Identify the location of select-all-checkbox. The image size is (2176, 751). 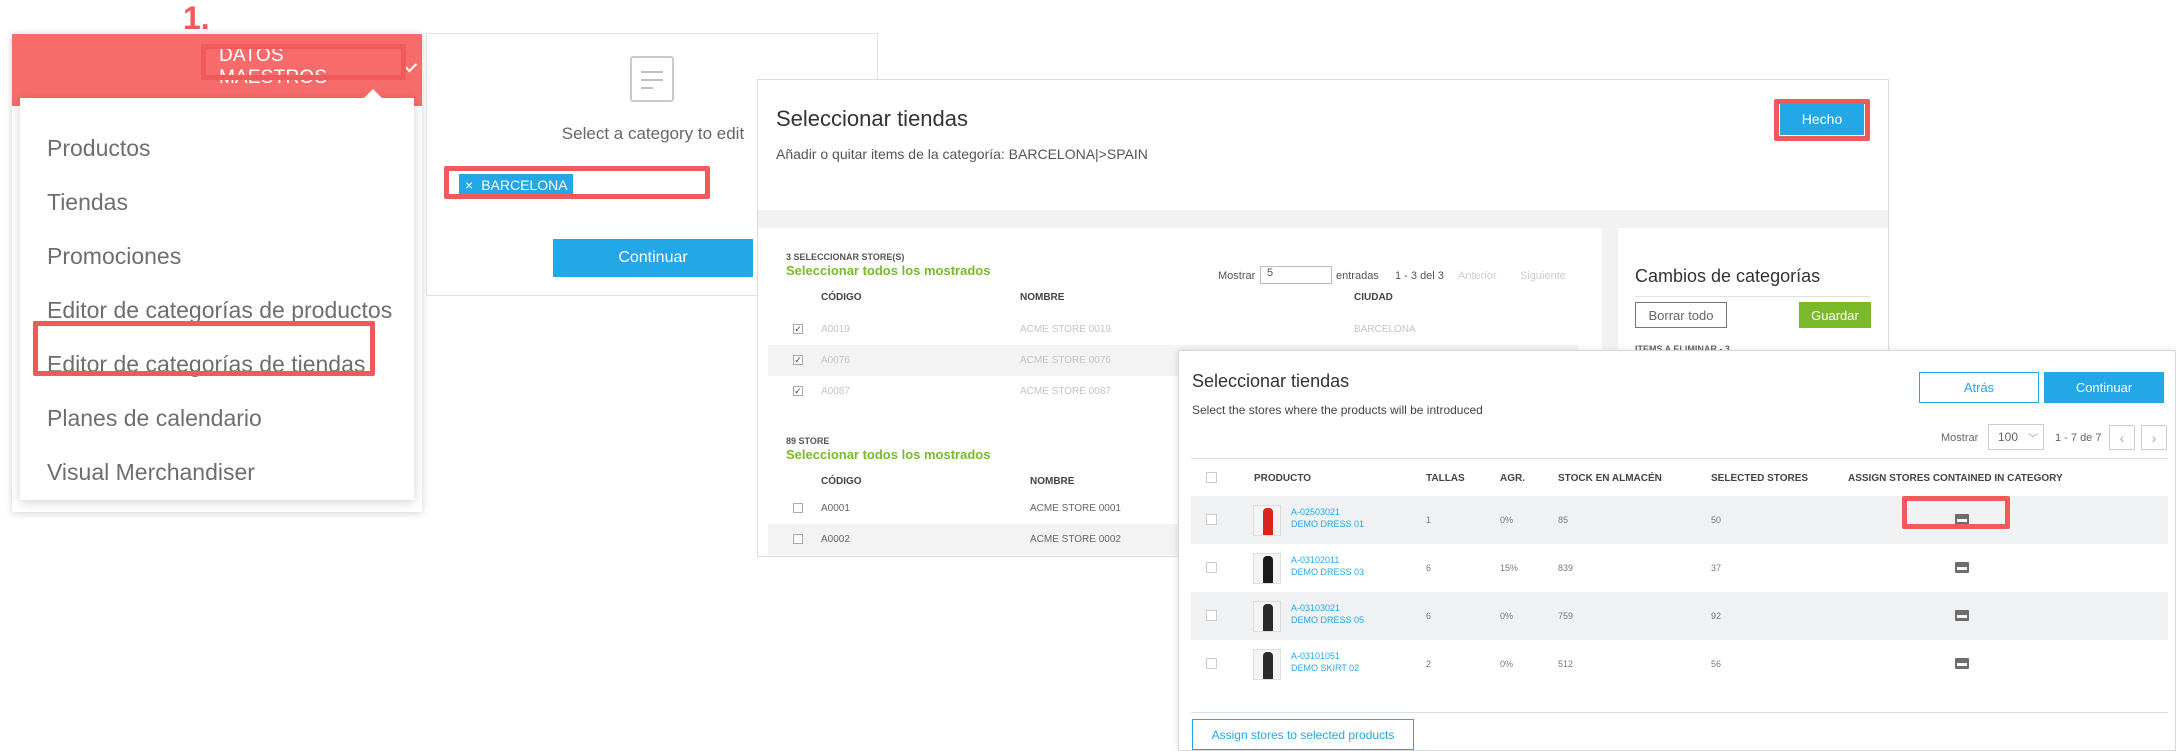
(1211, 477).